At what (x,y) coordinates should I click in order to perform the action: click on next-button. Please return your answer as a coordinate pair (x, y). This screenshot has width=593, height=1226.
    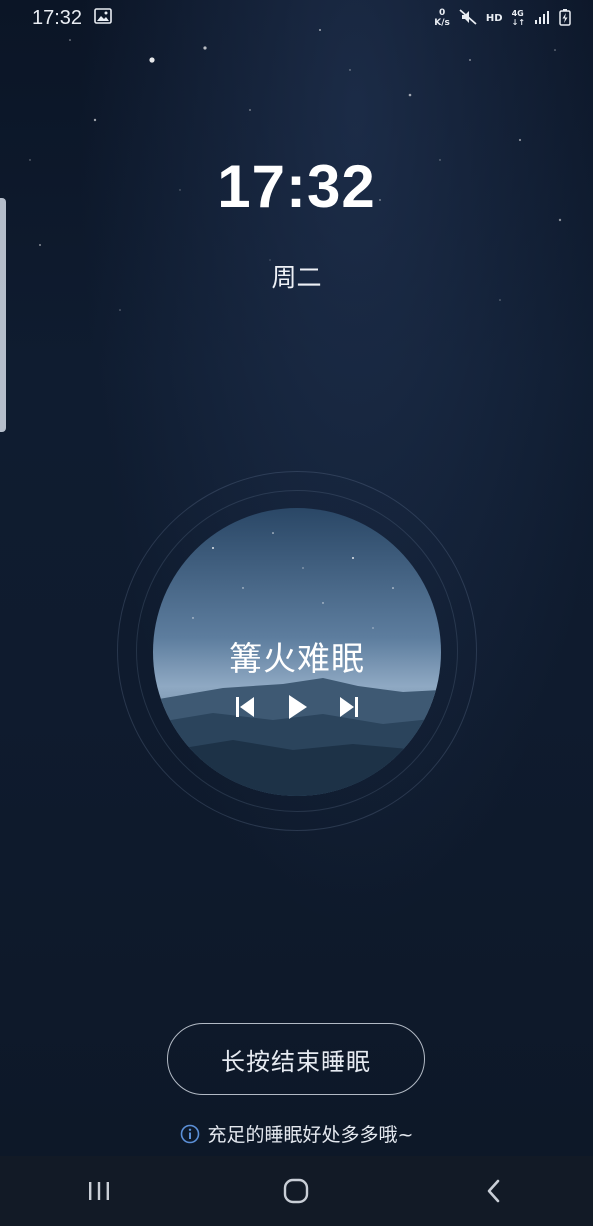
    Looking at the image, I should click on (349, 707).